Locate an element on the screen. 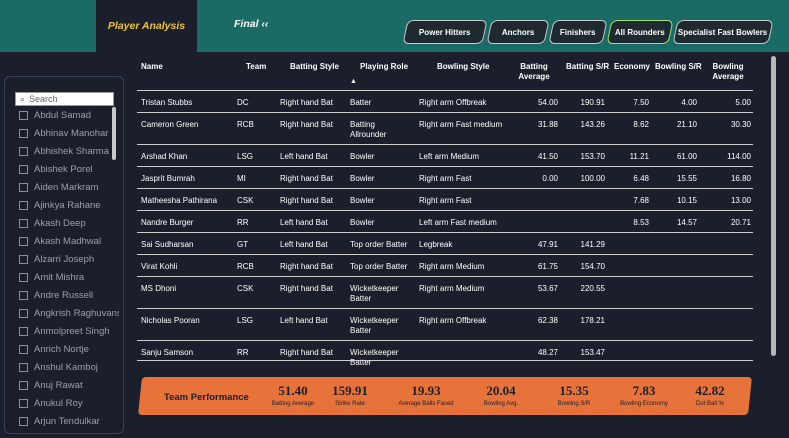 The image size is (789, 438). header-bowling-average: Bowling Average is located at coordinates (728, 72).